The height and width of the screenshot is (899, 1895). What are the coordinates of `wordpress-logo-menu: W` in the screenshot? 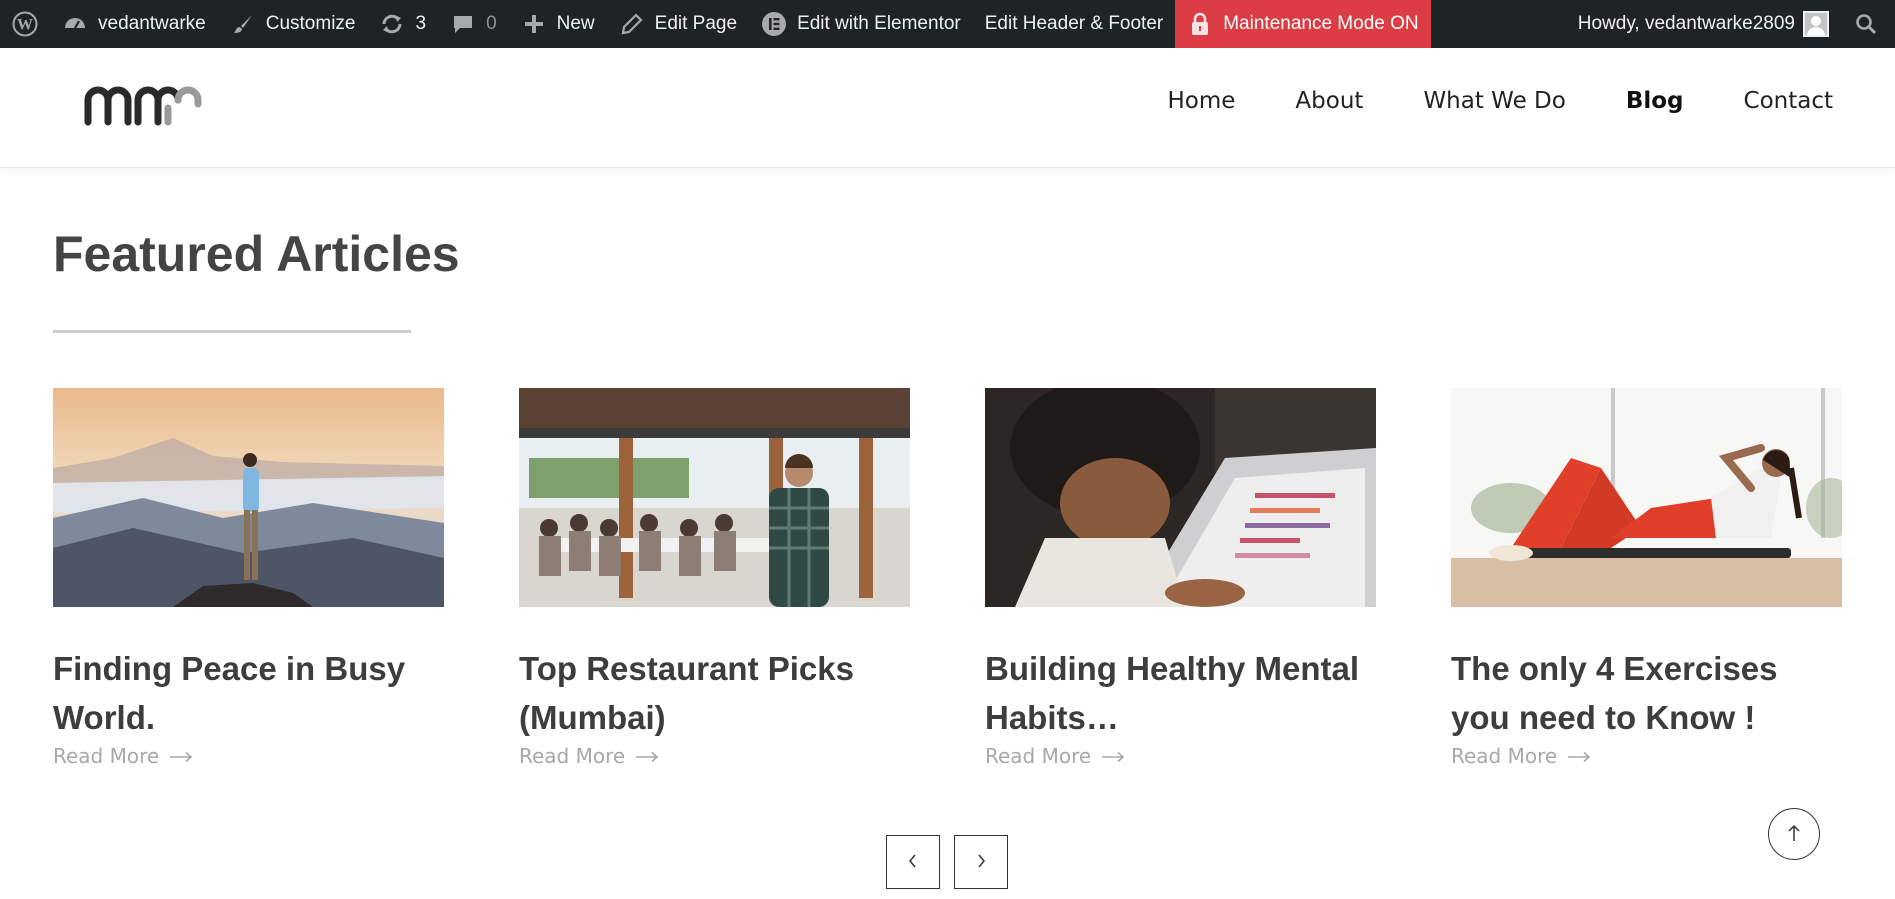 It's located at (25, 24).